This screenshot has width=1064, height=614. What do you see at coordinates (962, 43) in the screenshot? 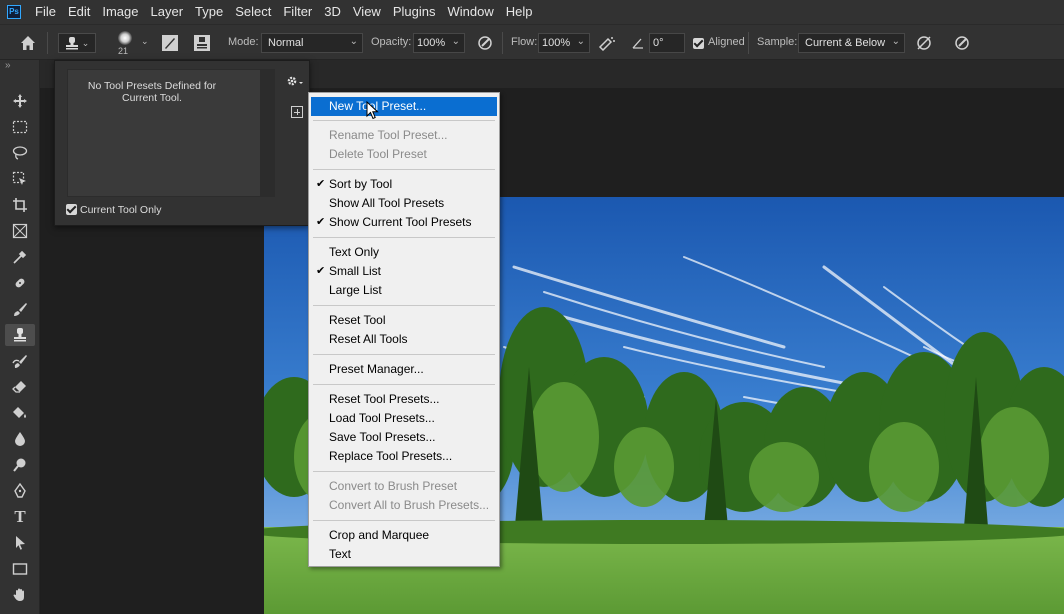
I see `pressure-size-icon` at bounding box center [962, 43].